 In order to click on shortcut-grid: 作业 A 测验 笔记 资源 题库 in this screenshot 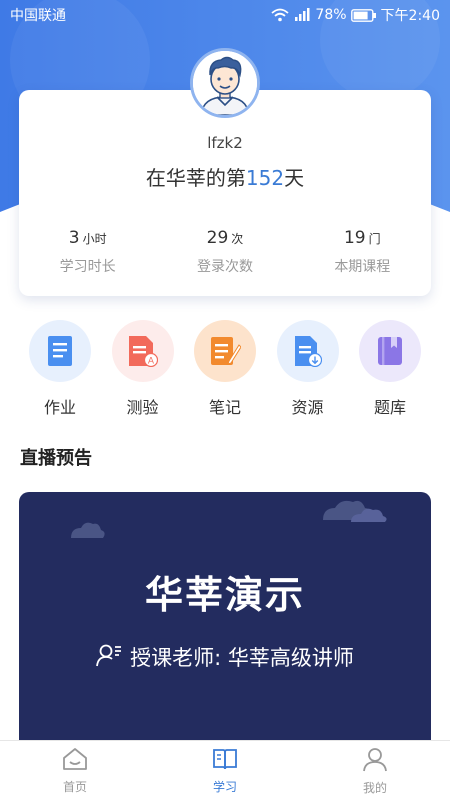, I will do `click(225, 369)`.